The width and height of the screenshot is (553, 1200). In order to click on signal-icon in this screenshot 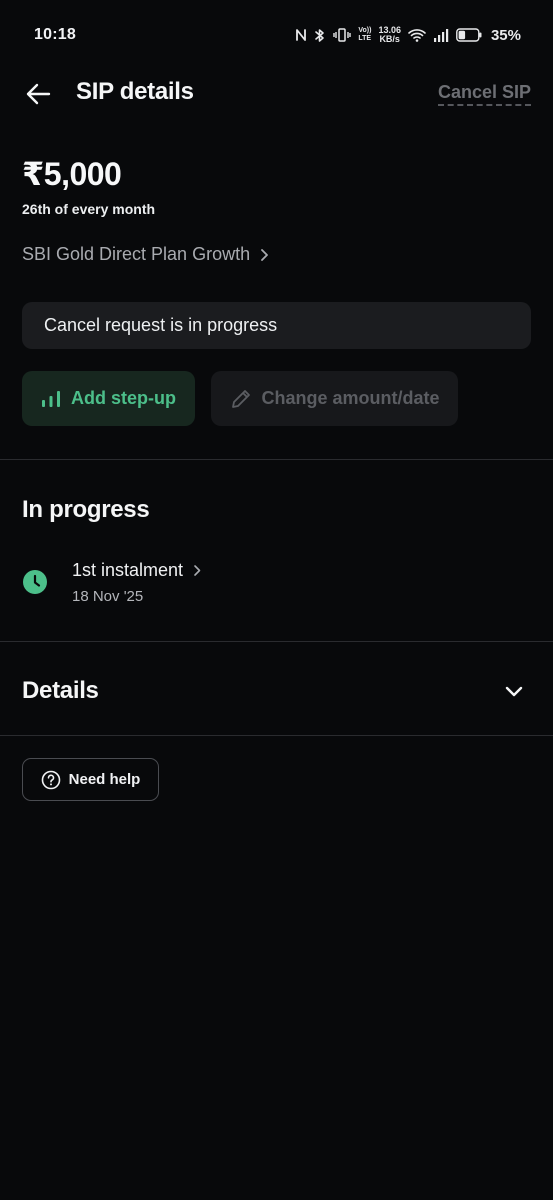, I will do `click(441, 35)`.